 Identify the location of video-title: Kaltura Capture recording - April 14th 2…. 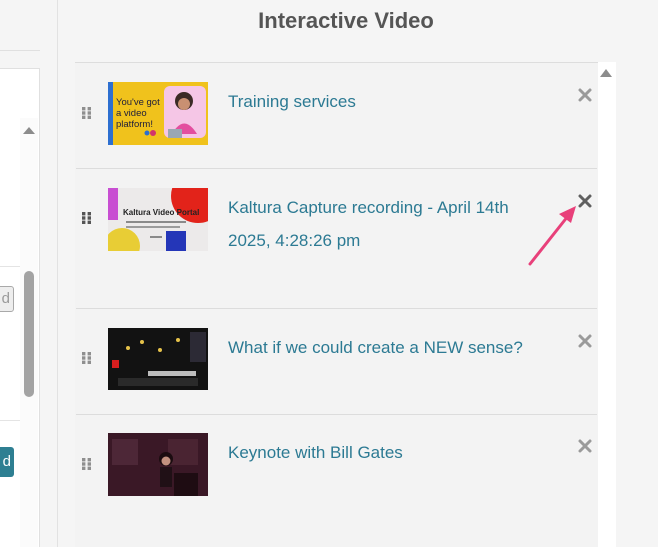
(380, 224).